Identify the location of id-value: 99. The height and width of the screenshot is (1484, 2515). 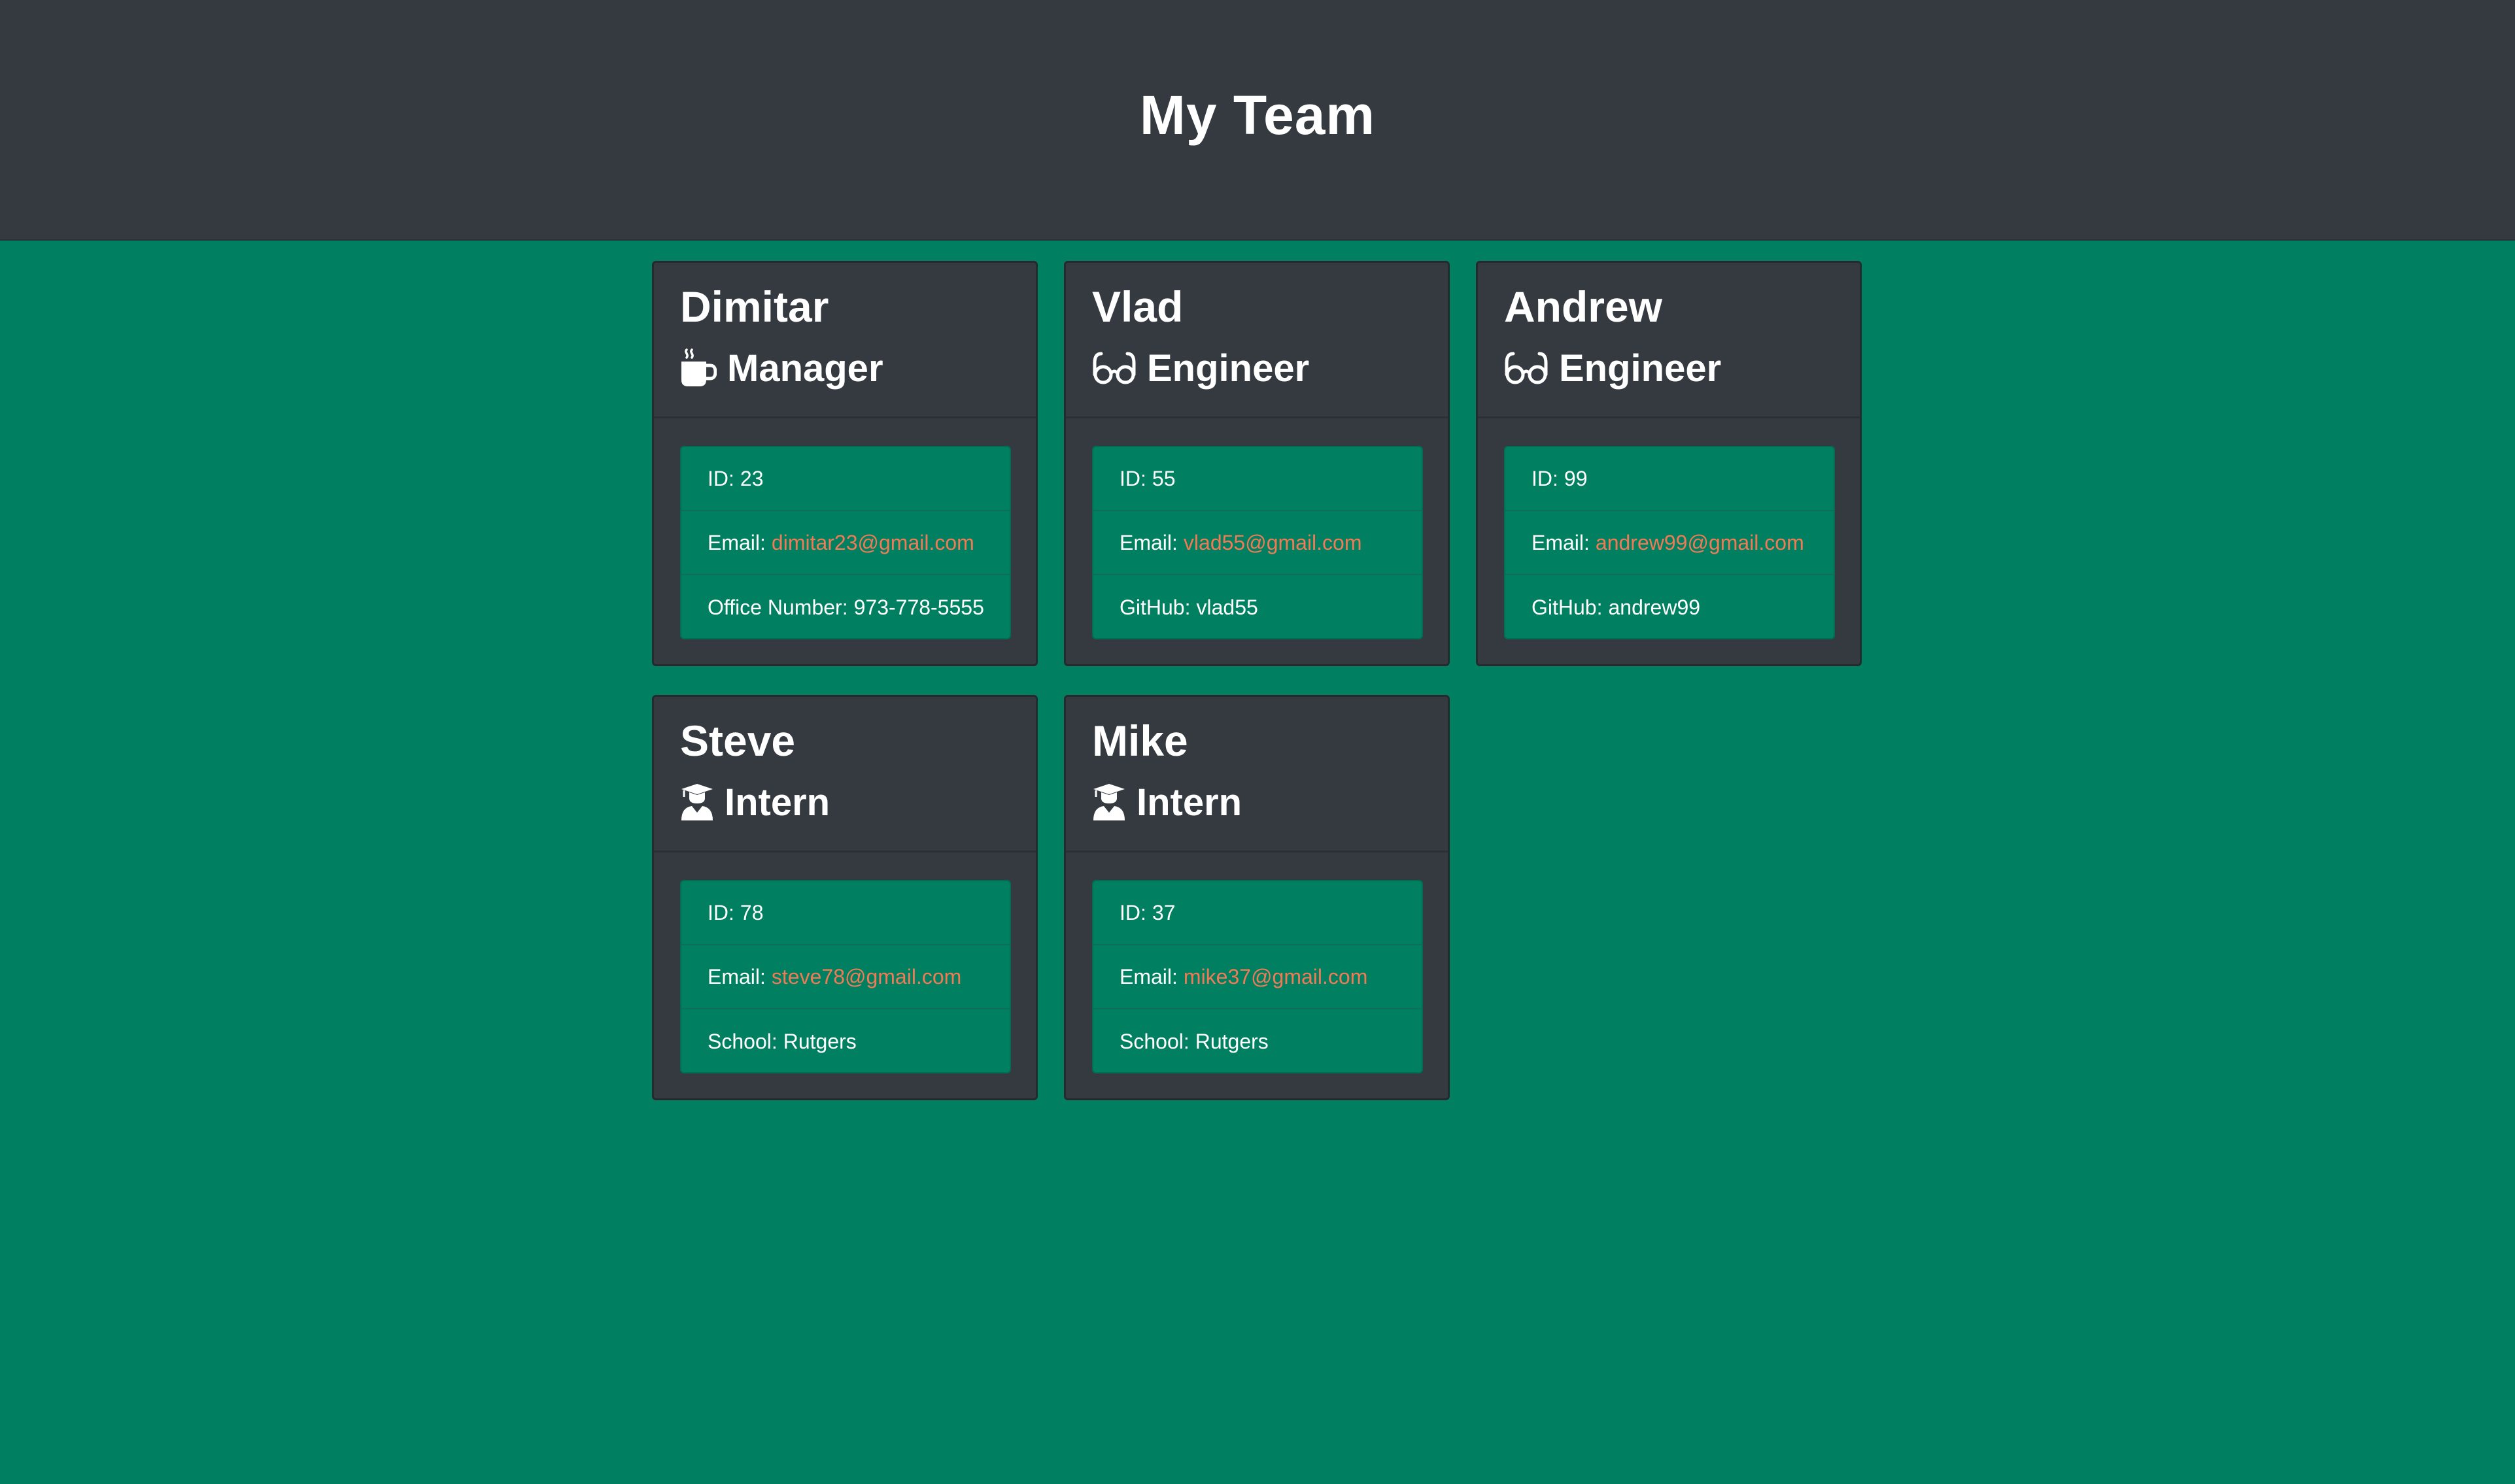
(1576, 478).